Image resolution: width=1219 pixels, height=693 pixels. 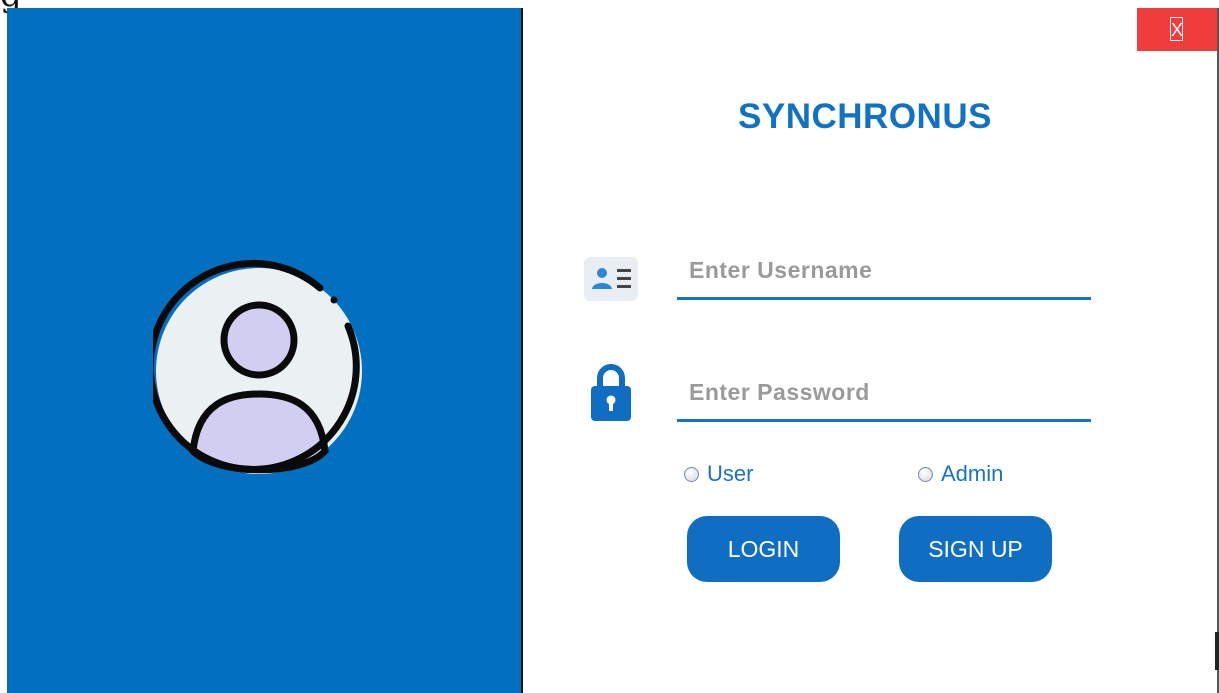 I want to click on role-radio-admin: Admin, so click(x=960, y=474).